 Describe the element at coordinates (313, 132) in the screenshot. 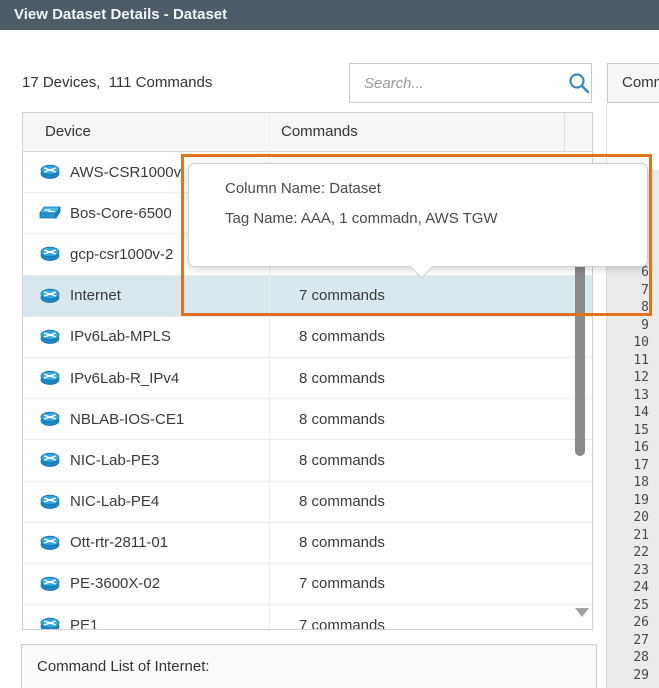

I see `column-header-commands: Commands` at that location.